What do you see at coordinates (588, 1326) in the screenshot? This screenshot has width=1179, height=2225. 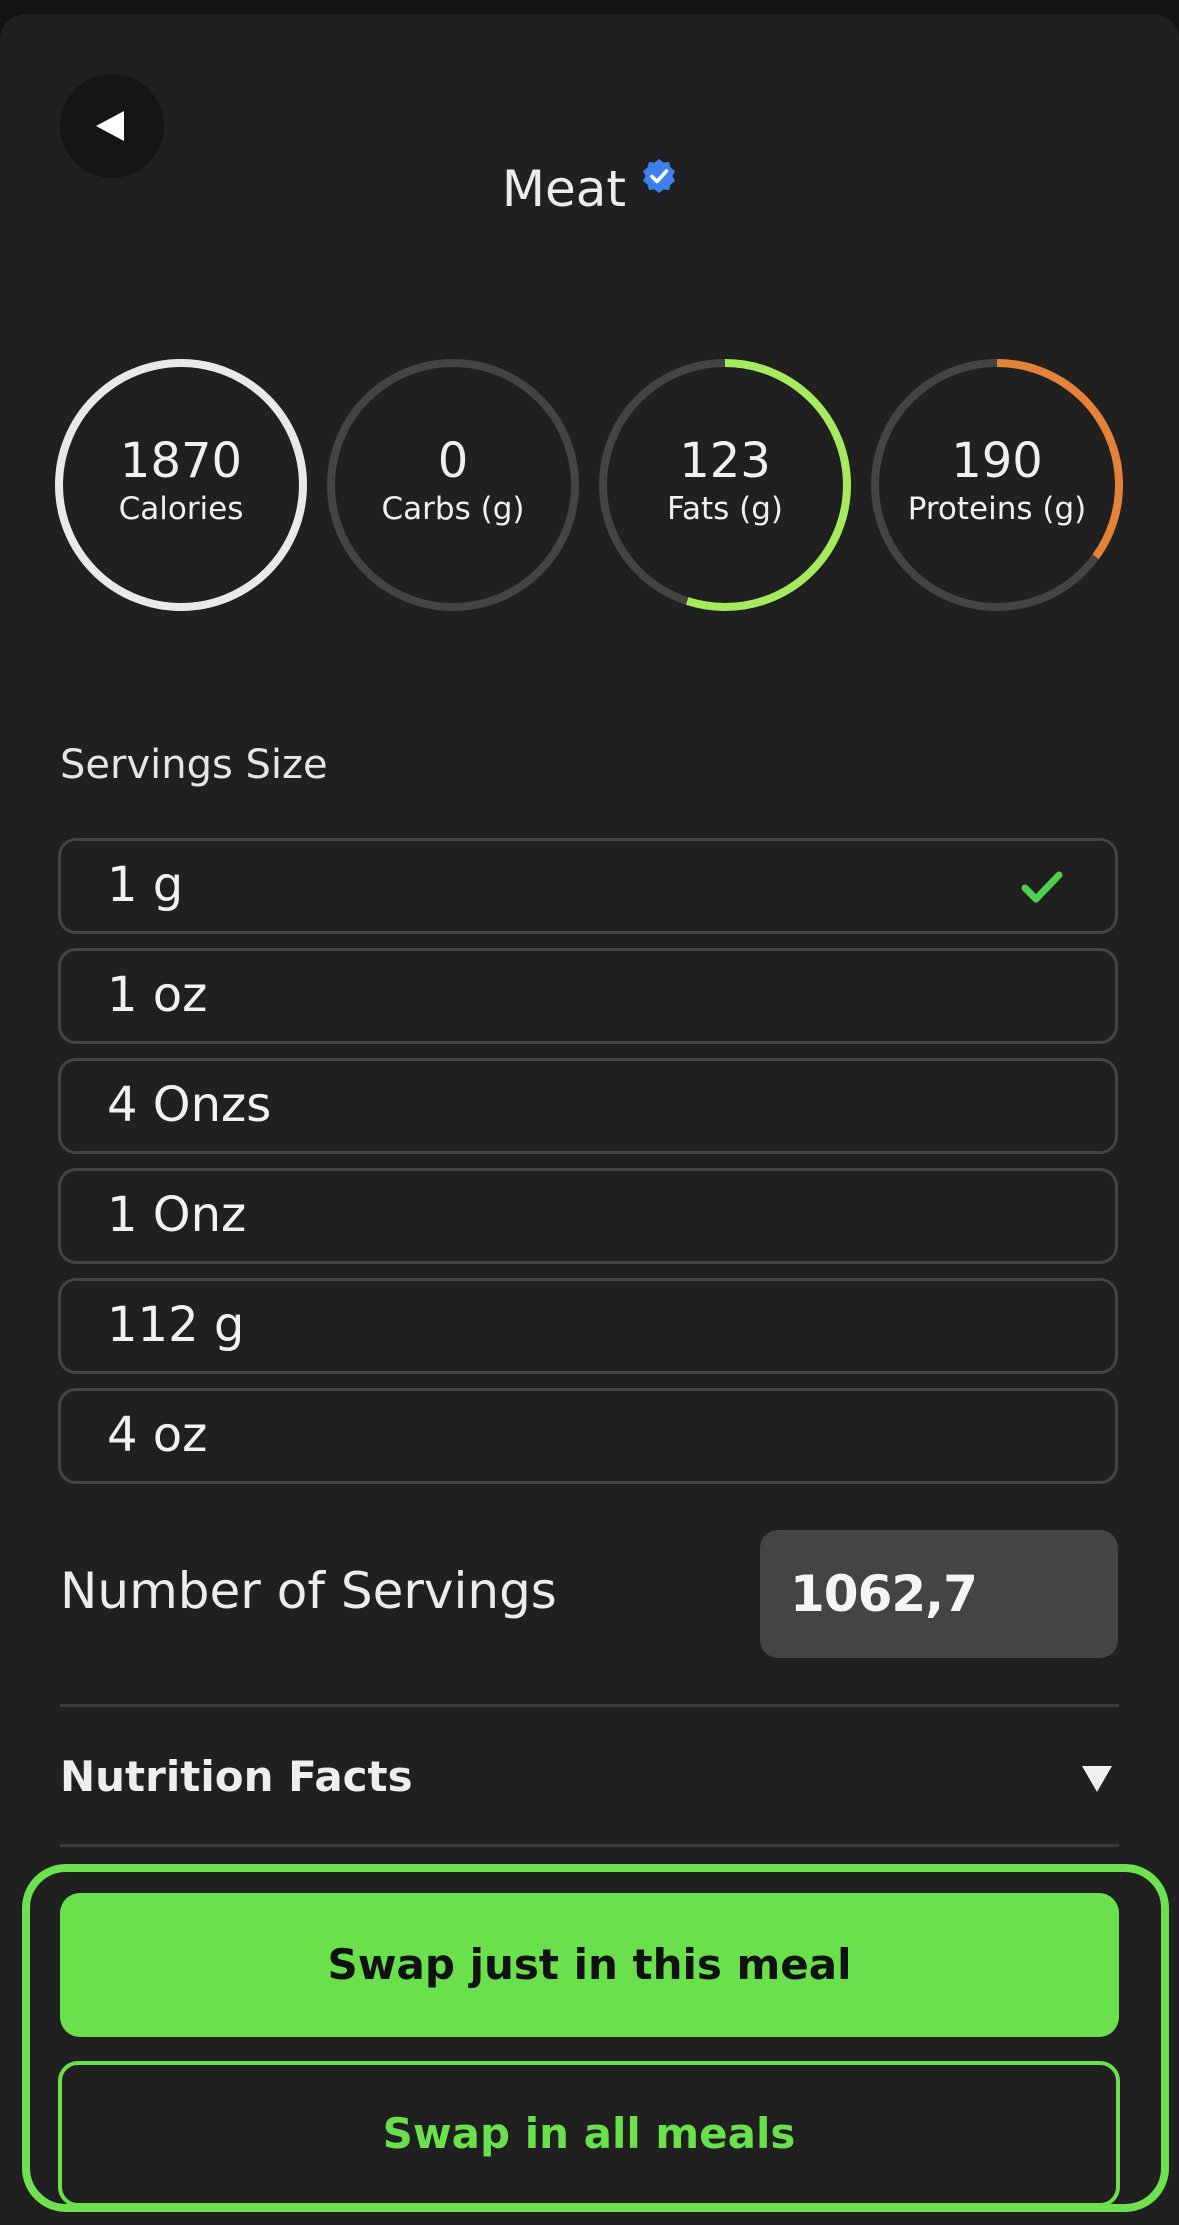 I see `serving-option: 112 g` at bounding box center [588, 1326].